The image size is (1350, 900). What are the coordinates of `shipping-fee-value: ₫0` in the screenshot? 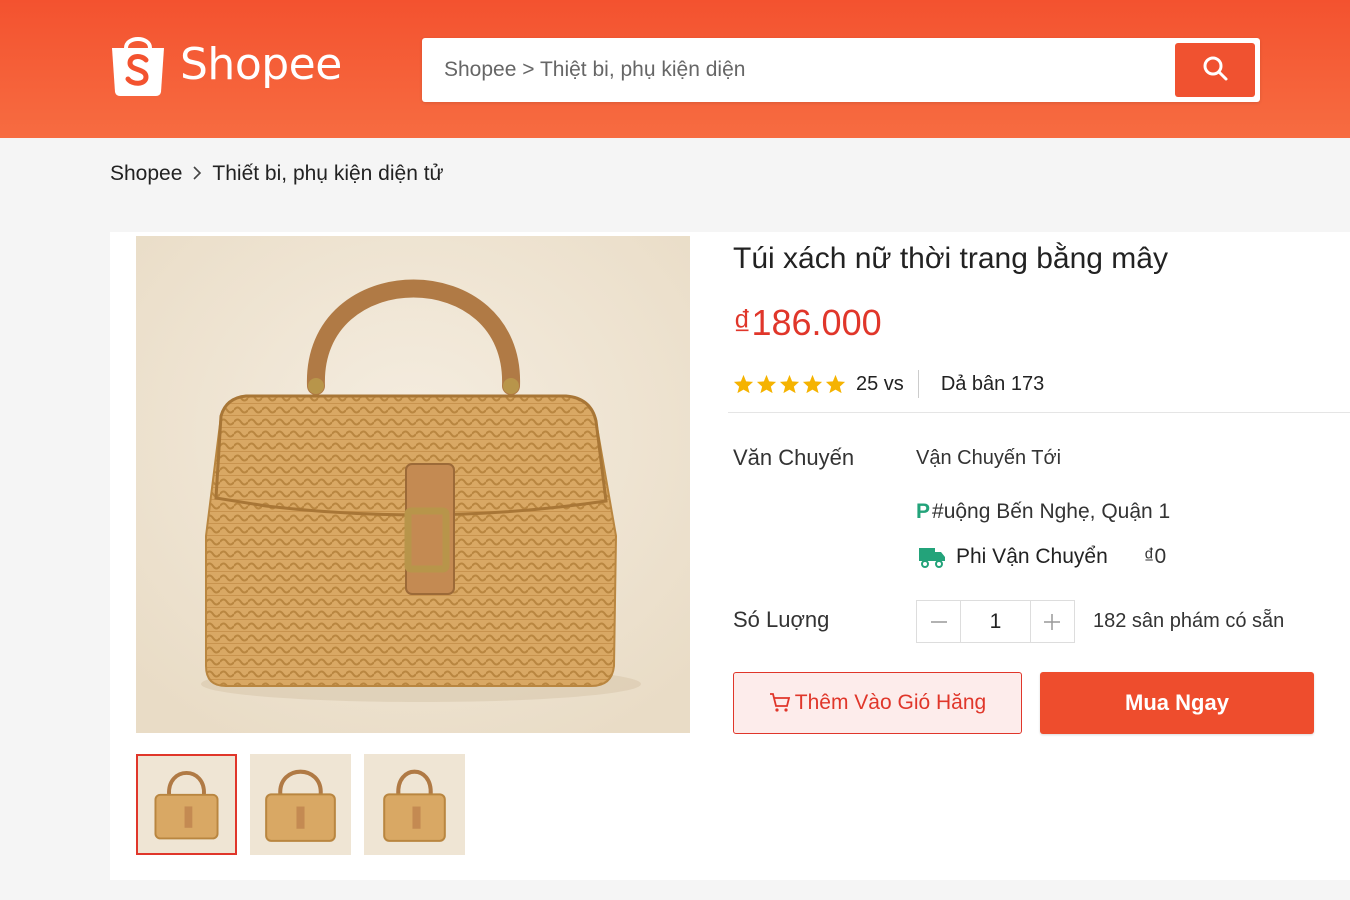 It's located at (1155, 556).